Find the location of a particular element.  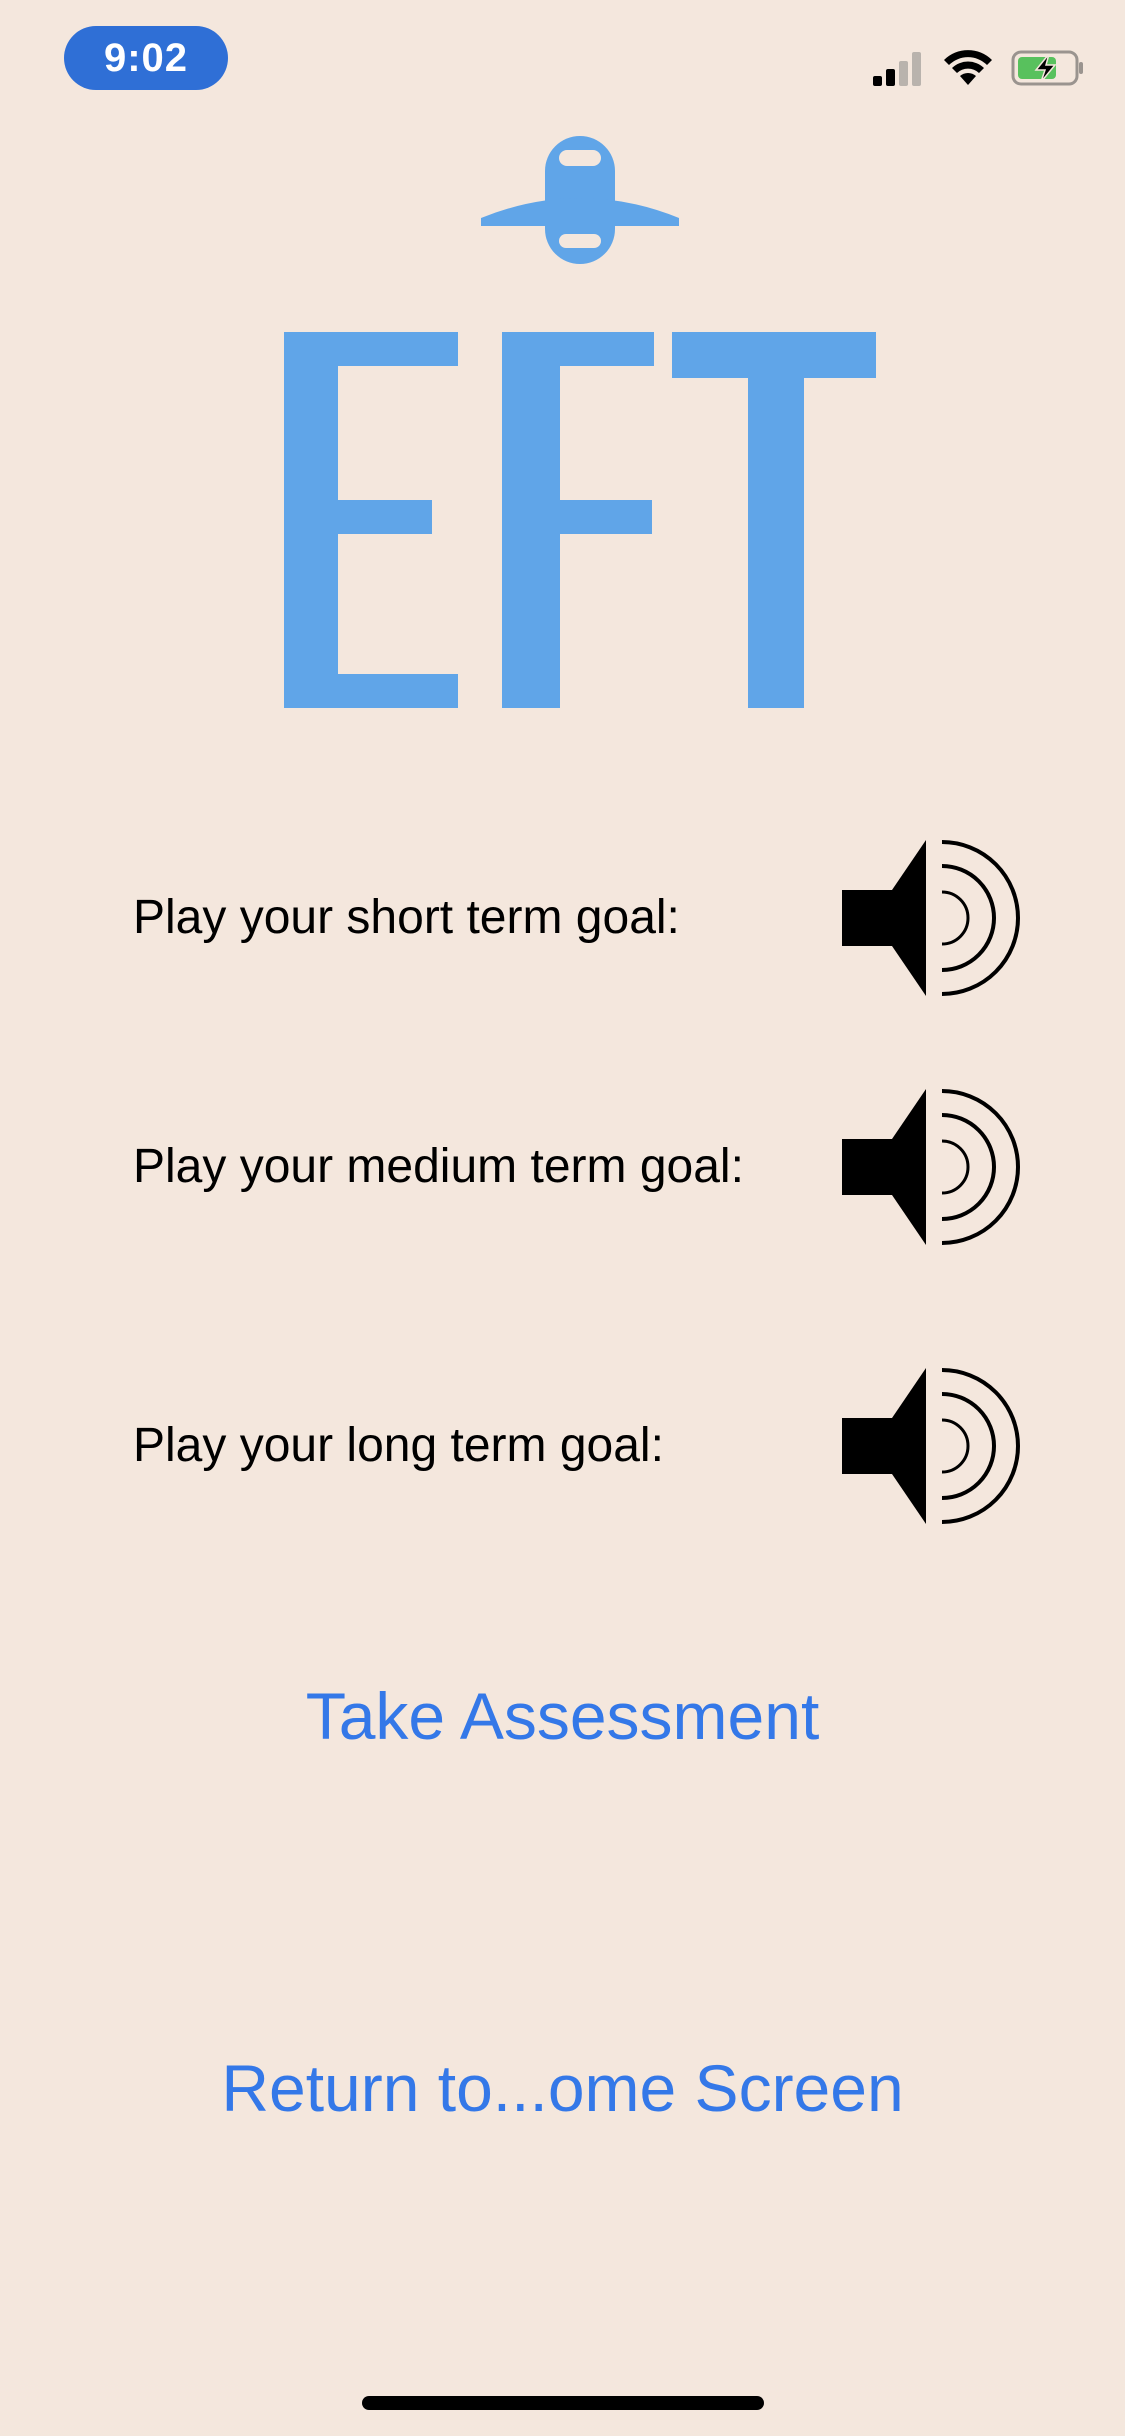

return-home-button: Return to...ome Screen is located at coordinates (562, 2088).